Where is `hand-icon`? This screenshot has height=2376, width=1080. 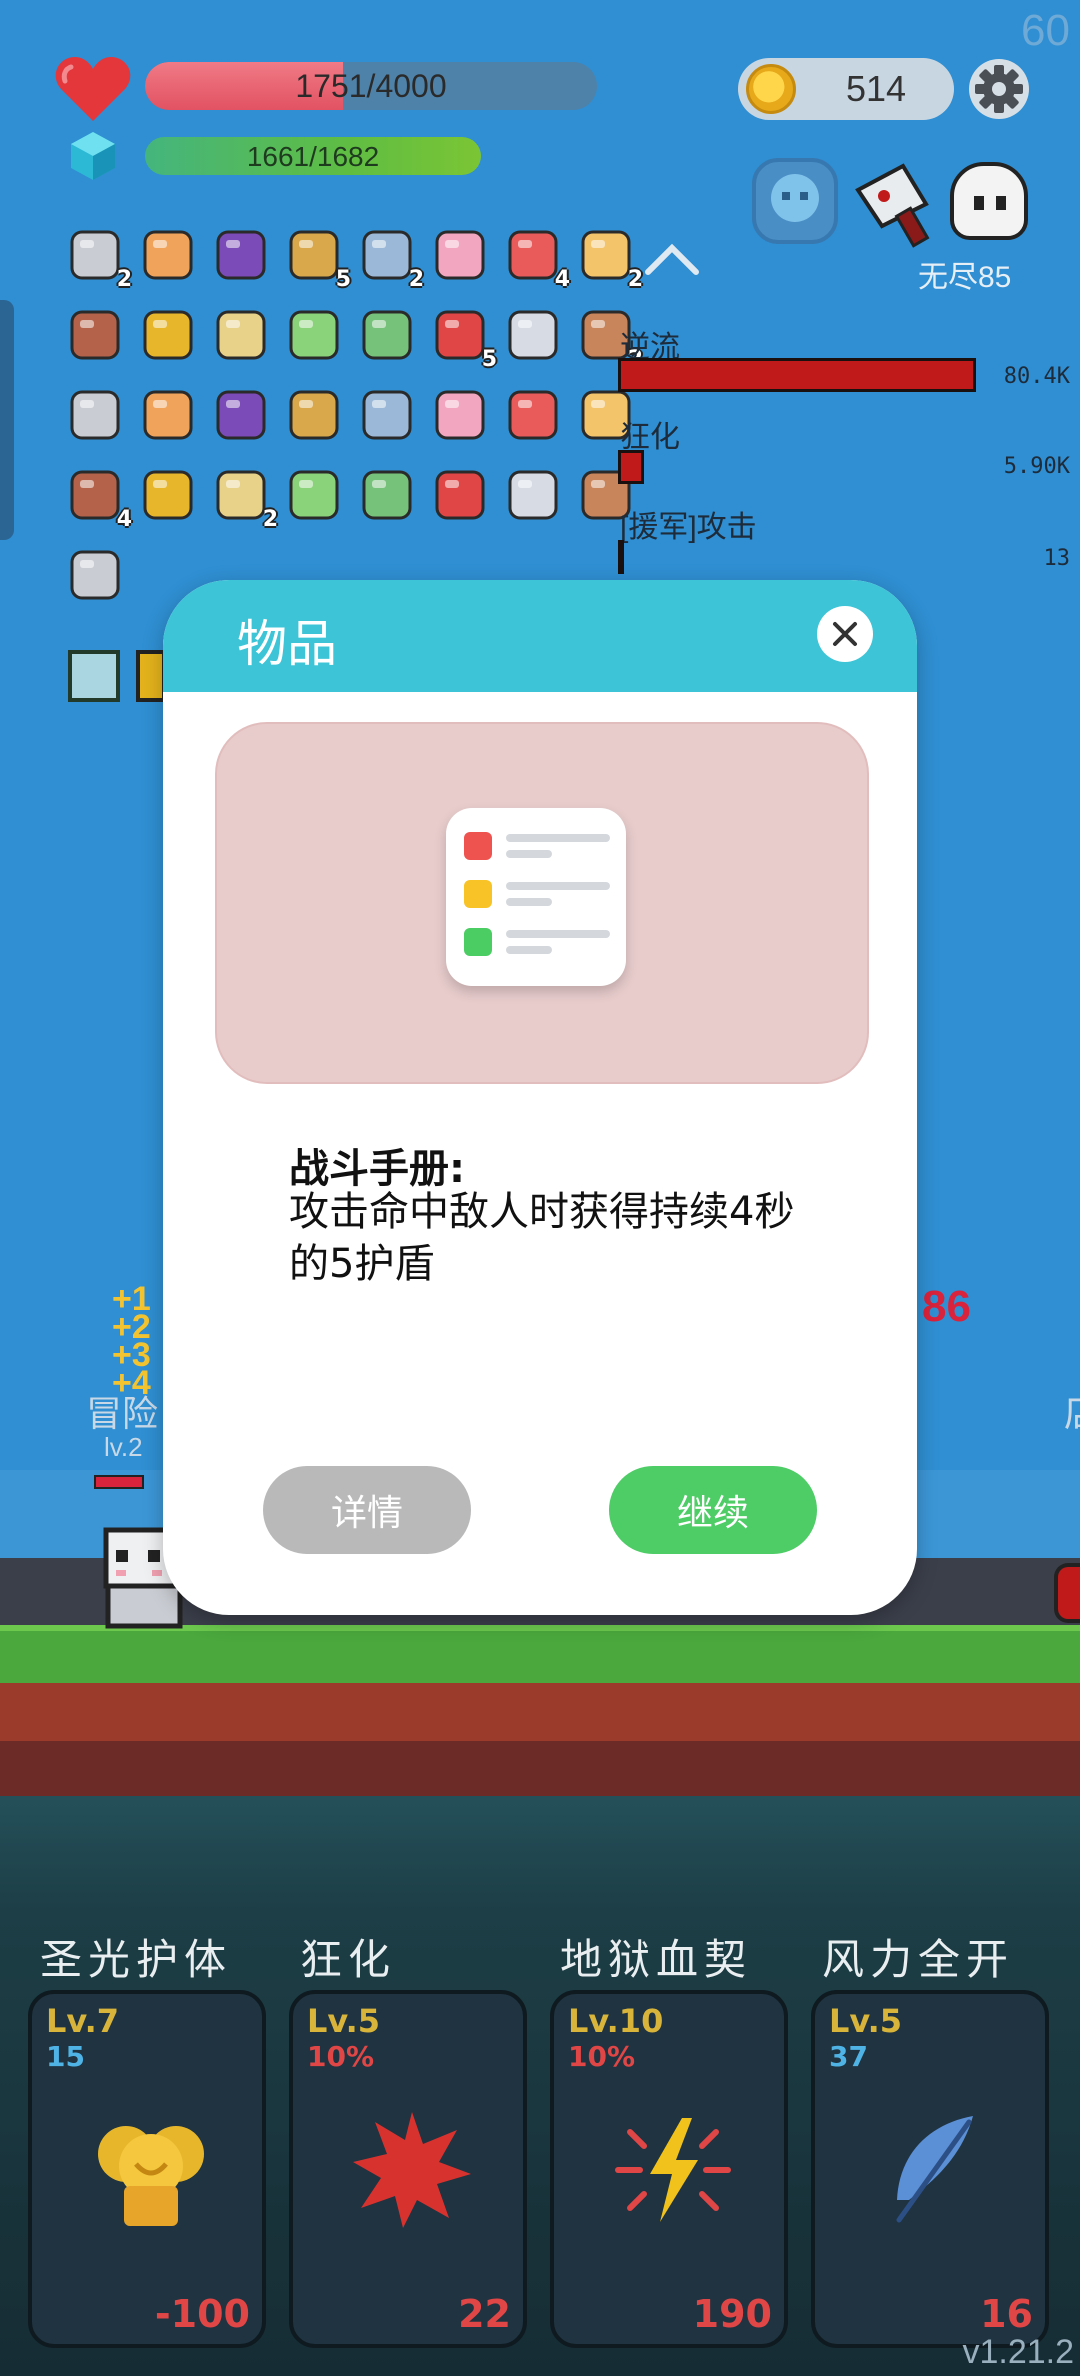 hand-icon is located at coordinates (533, 415).